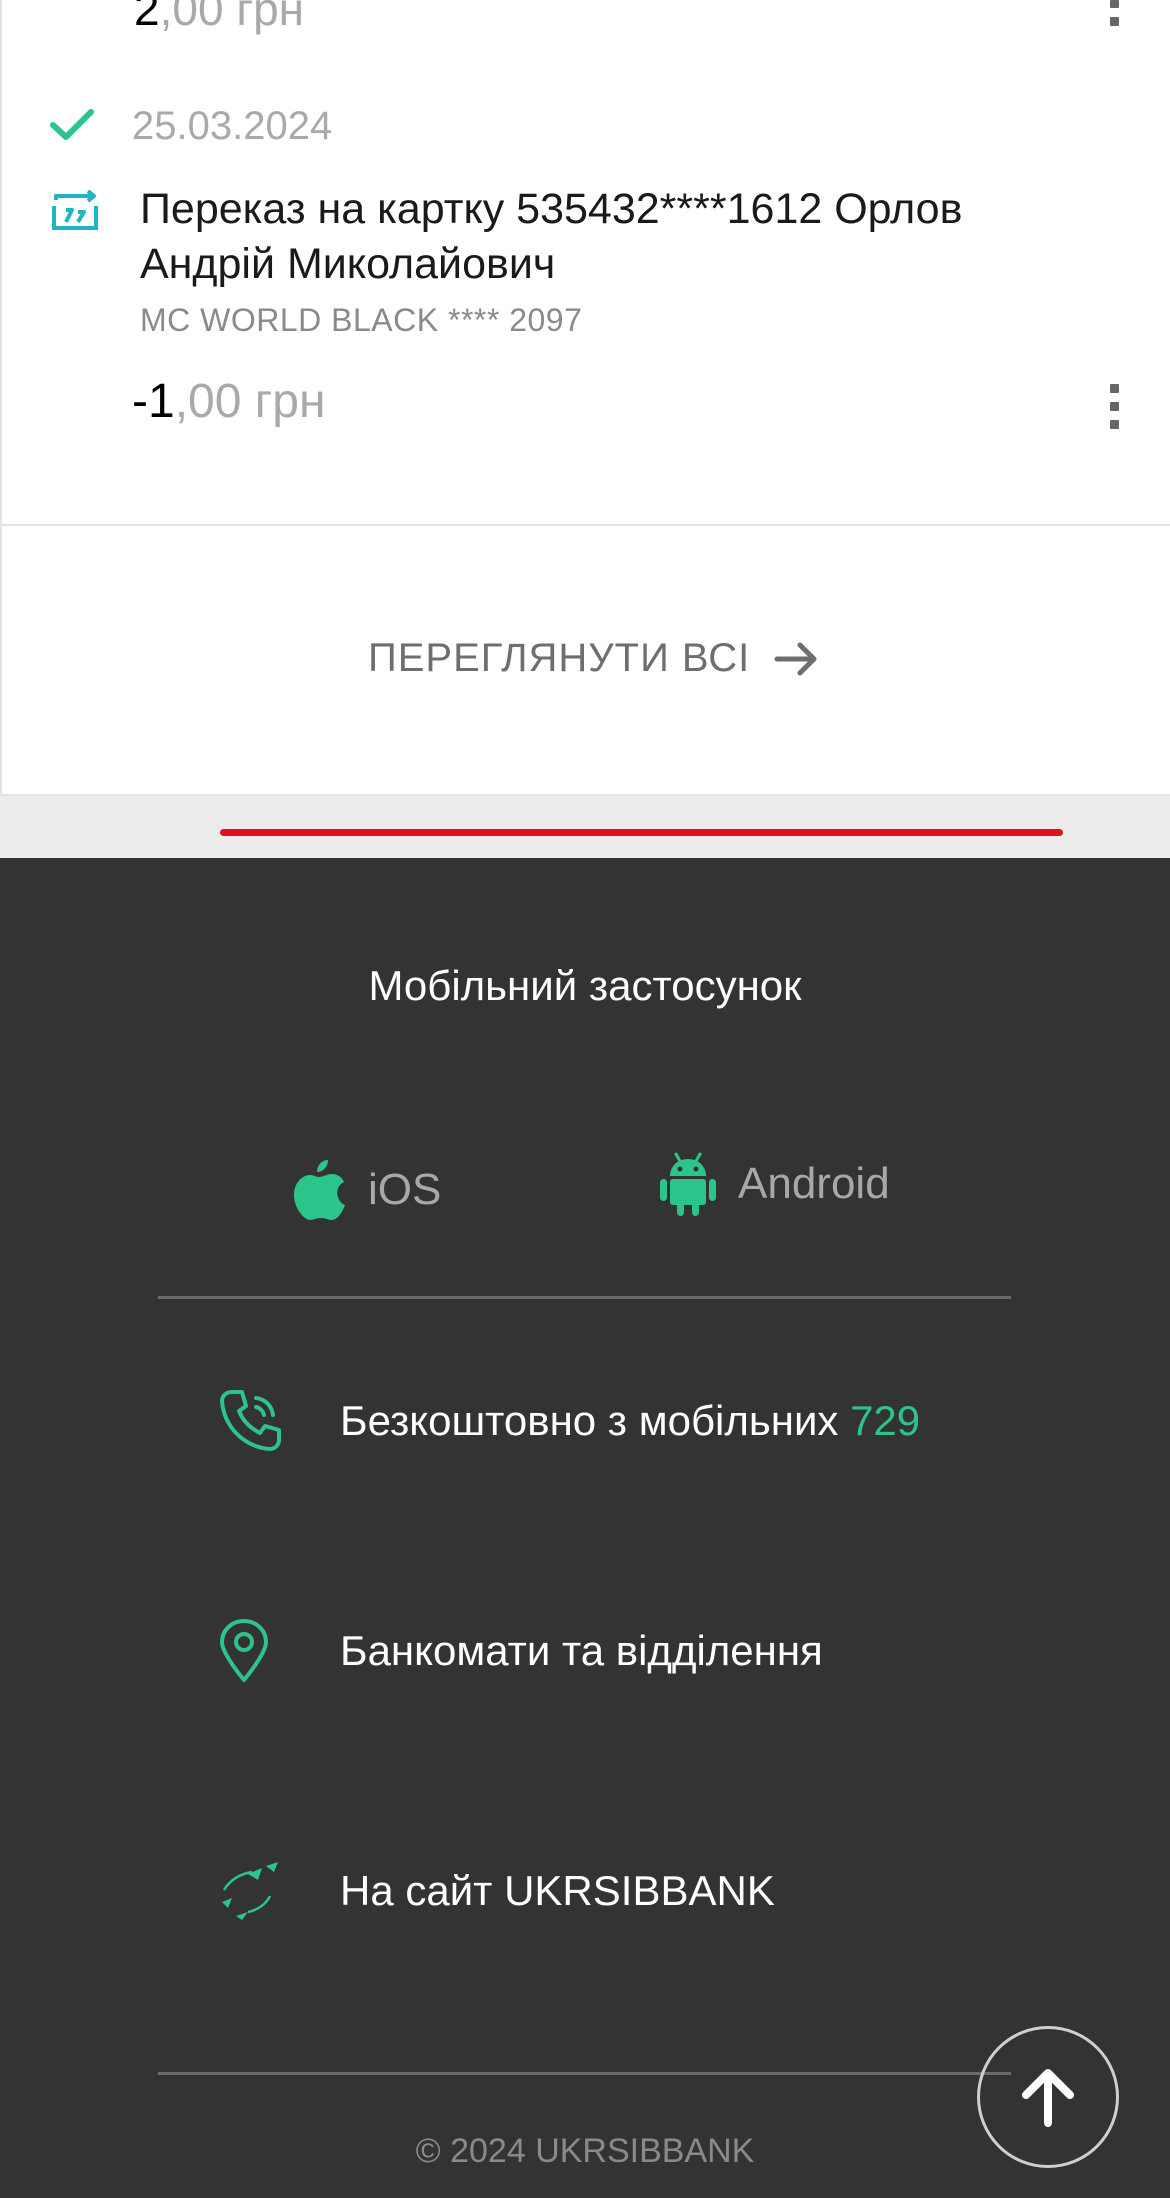 This screenshot has height=2198, width=1170. What do you see at coordinates (584, 1297) in the screenshot?
I see `footer-divider` at bounding box center [584, 1297].